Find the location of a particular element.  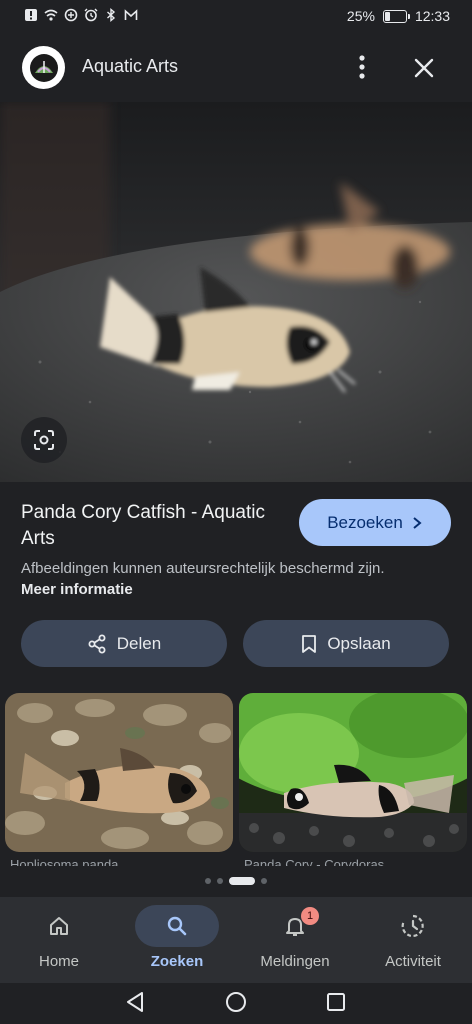

close-icon is located at coordinates (424, 68).